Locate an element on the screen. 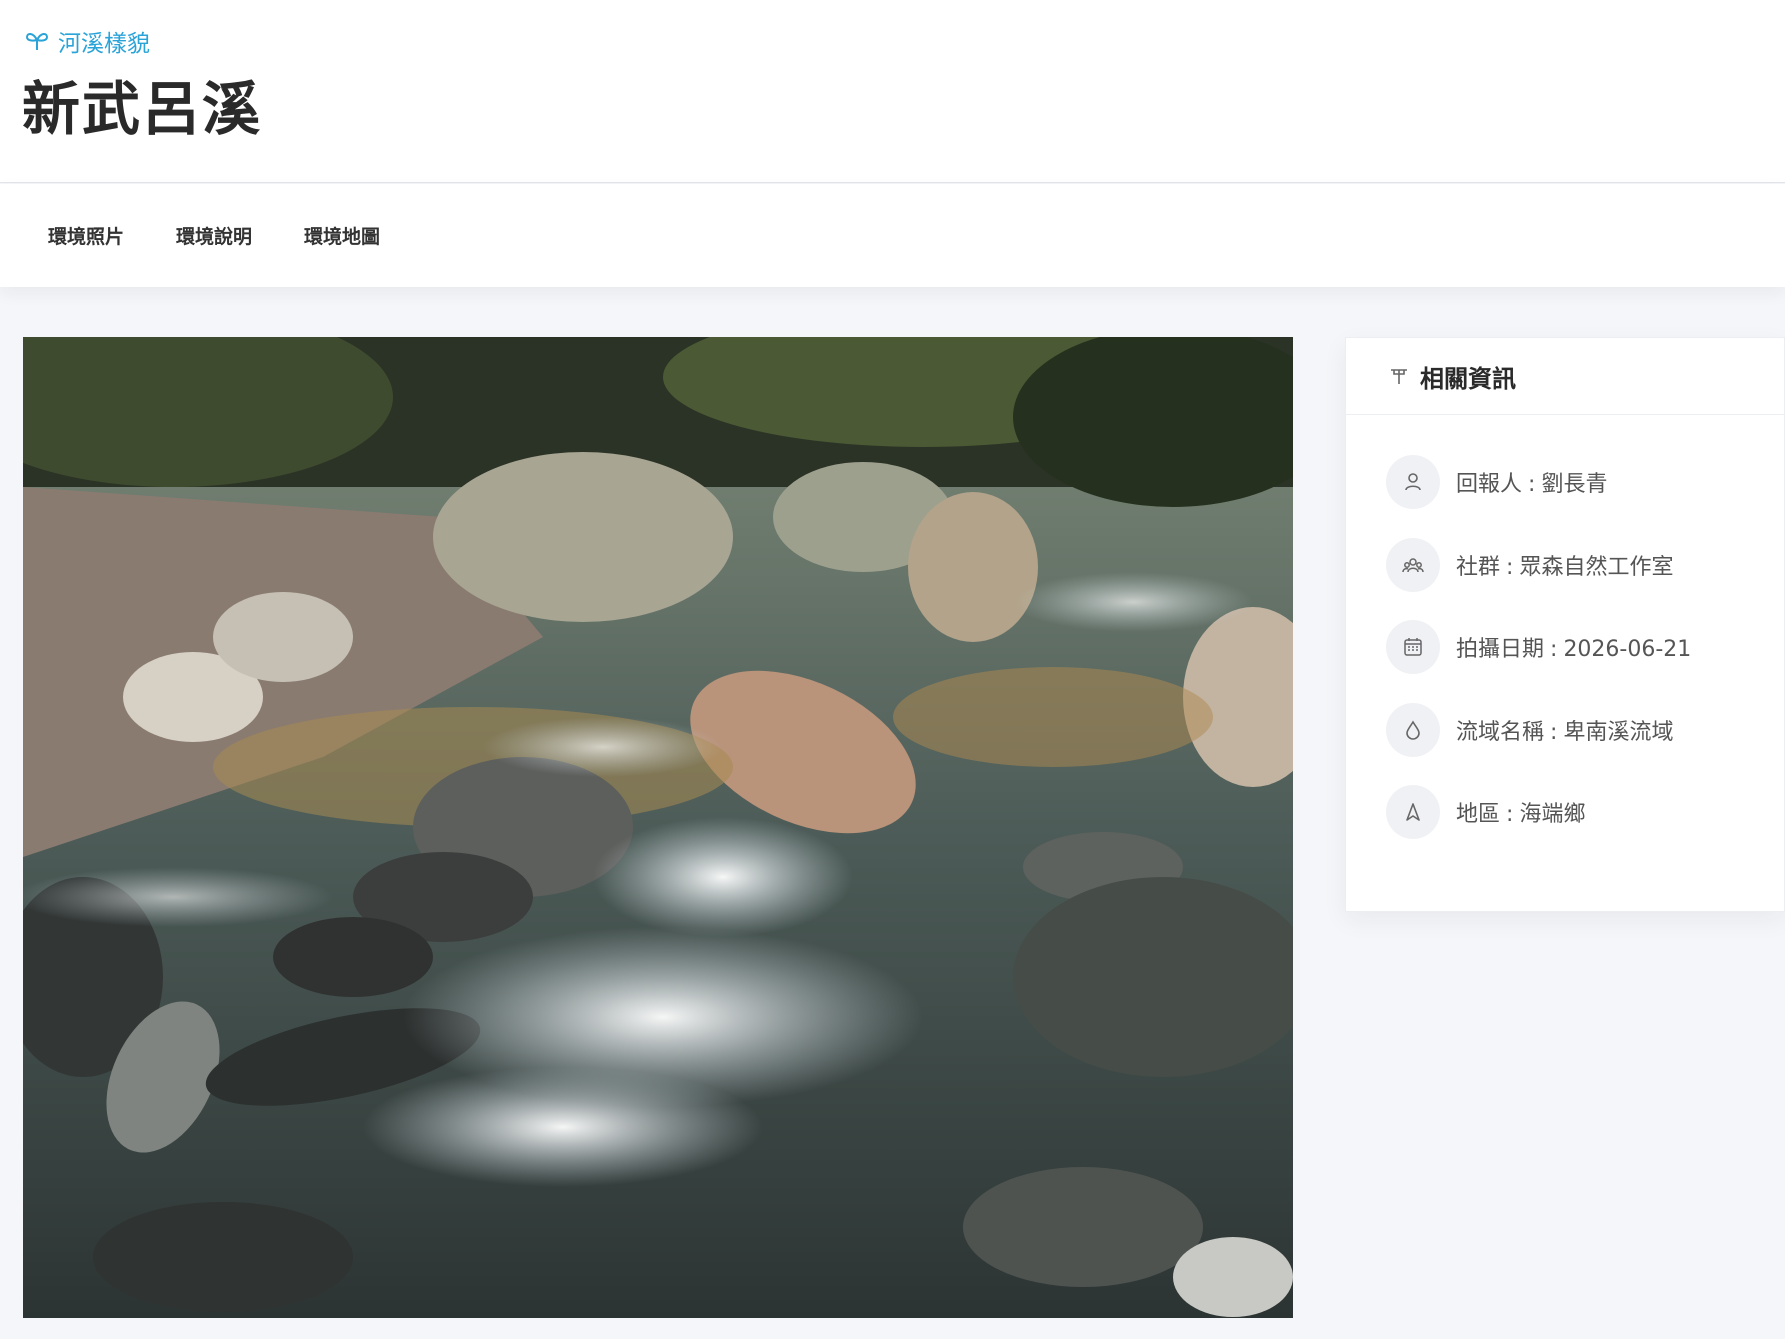  droplet-icon is located at coordinates (1413, 729).